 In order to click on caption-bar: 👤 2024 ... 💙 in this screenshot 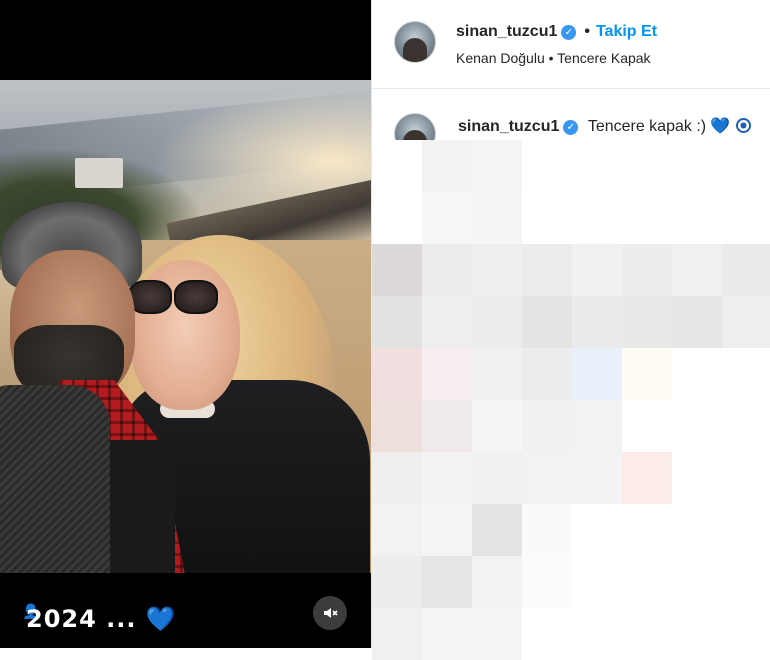, I will do `click(185, 610)`.